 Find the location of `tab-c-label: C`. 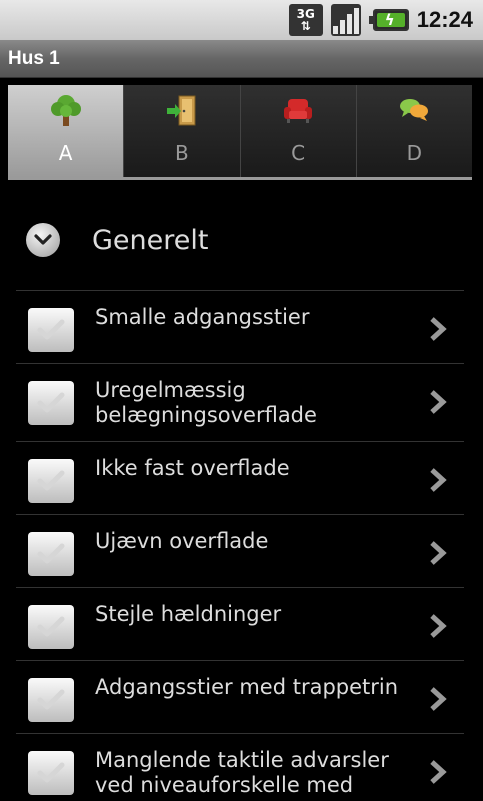

tab-c-label: C is located at coordinates (298, 153).